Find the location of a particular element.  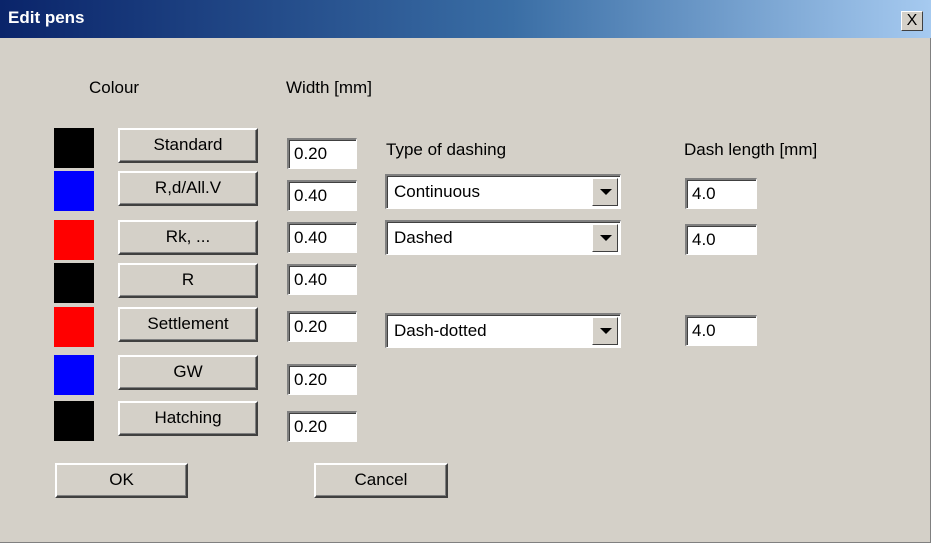

pen-button-standard: Standard is located at coordinates (188, 145).